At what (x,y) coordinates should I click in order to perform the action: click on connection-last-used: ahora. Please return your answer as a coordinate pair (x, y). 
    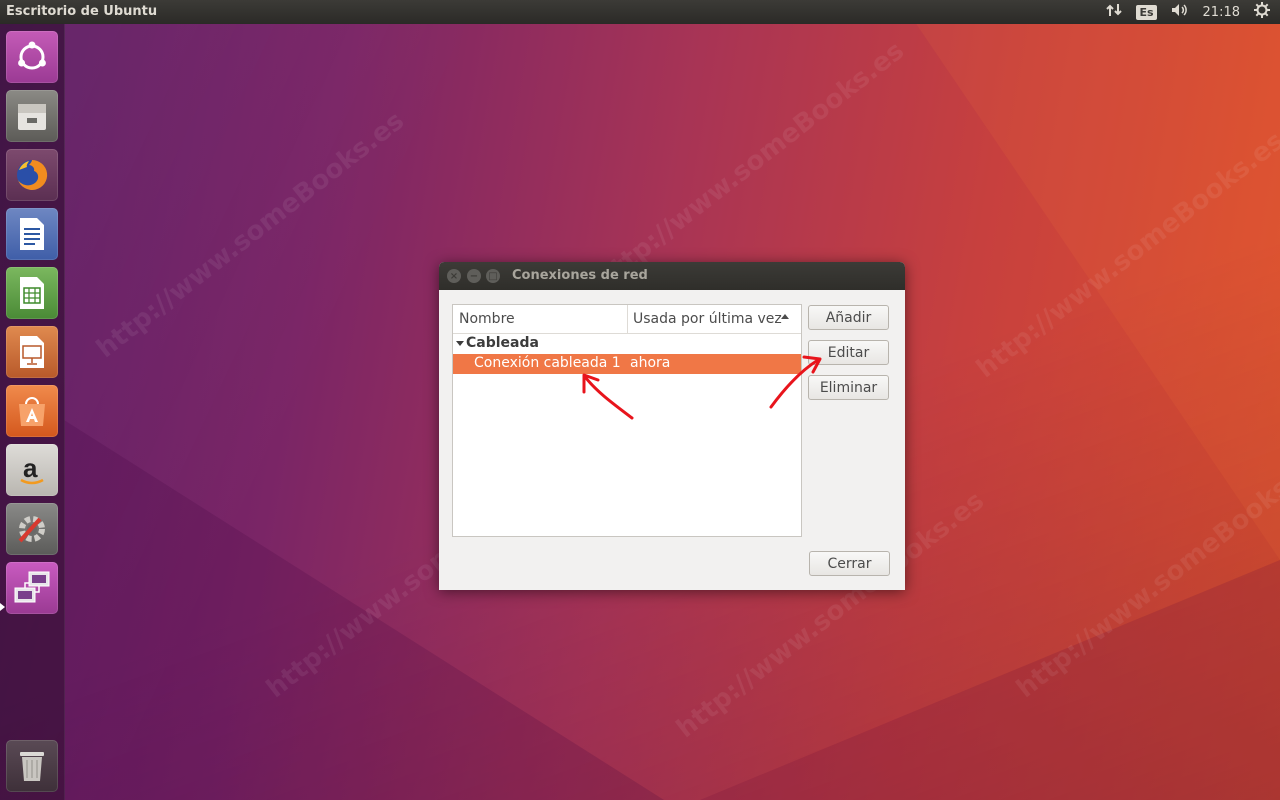
    Looking at the image, I should click on (650, 363).